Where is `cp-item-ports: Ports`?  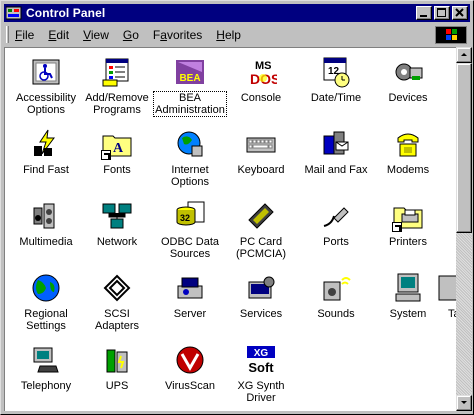 cp-item-ports: Ports is located at coordinates (336, 224).